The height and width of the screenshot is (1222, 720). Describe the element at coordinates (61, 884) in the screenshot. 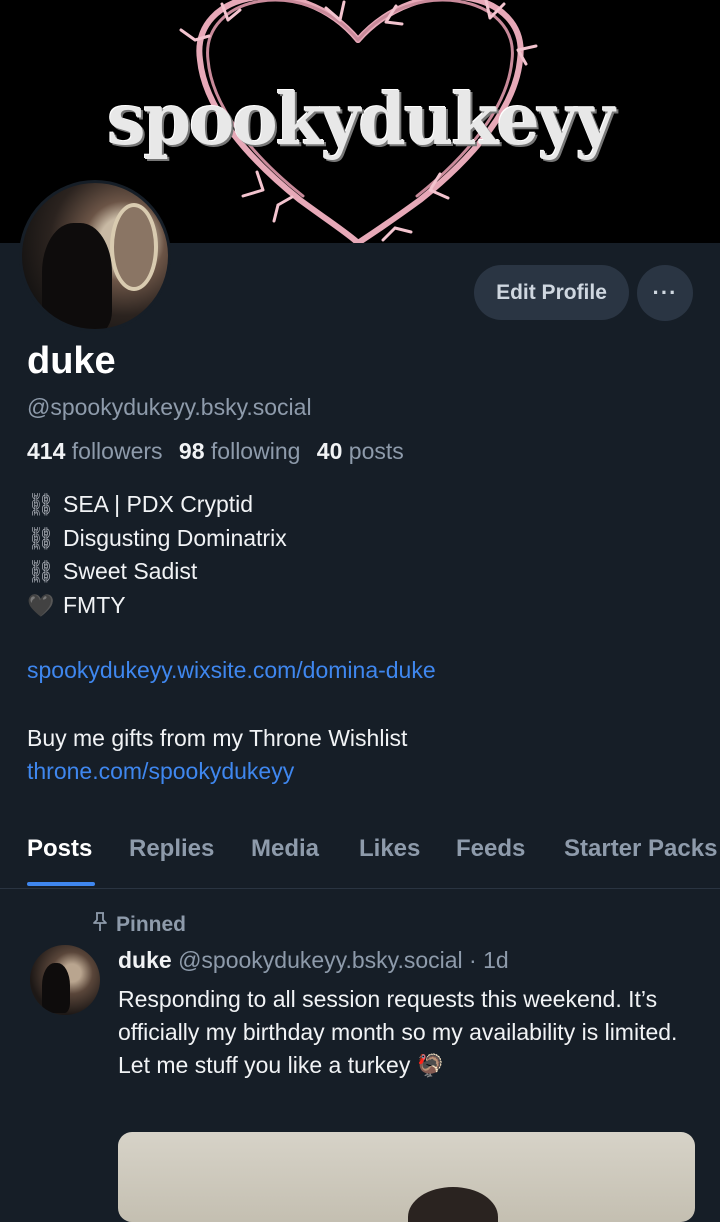

I see `active-tab-indicator` at that location.